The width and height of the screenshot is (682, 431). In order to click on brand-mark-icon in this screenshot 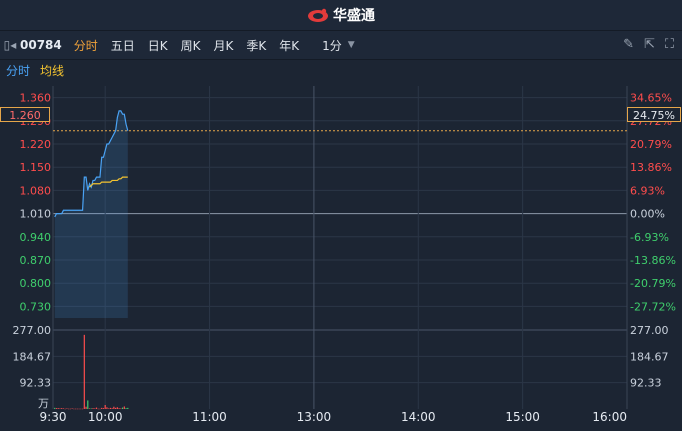, I will do `click(318, 15)`.